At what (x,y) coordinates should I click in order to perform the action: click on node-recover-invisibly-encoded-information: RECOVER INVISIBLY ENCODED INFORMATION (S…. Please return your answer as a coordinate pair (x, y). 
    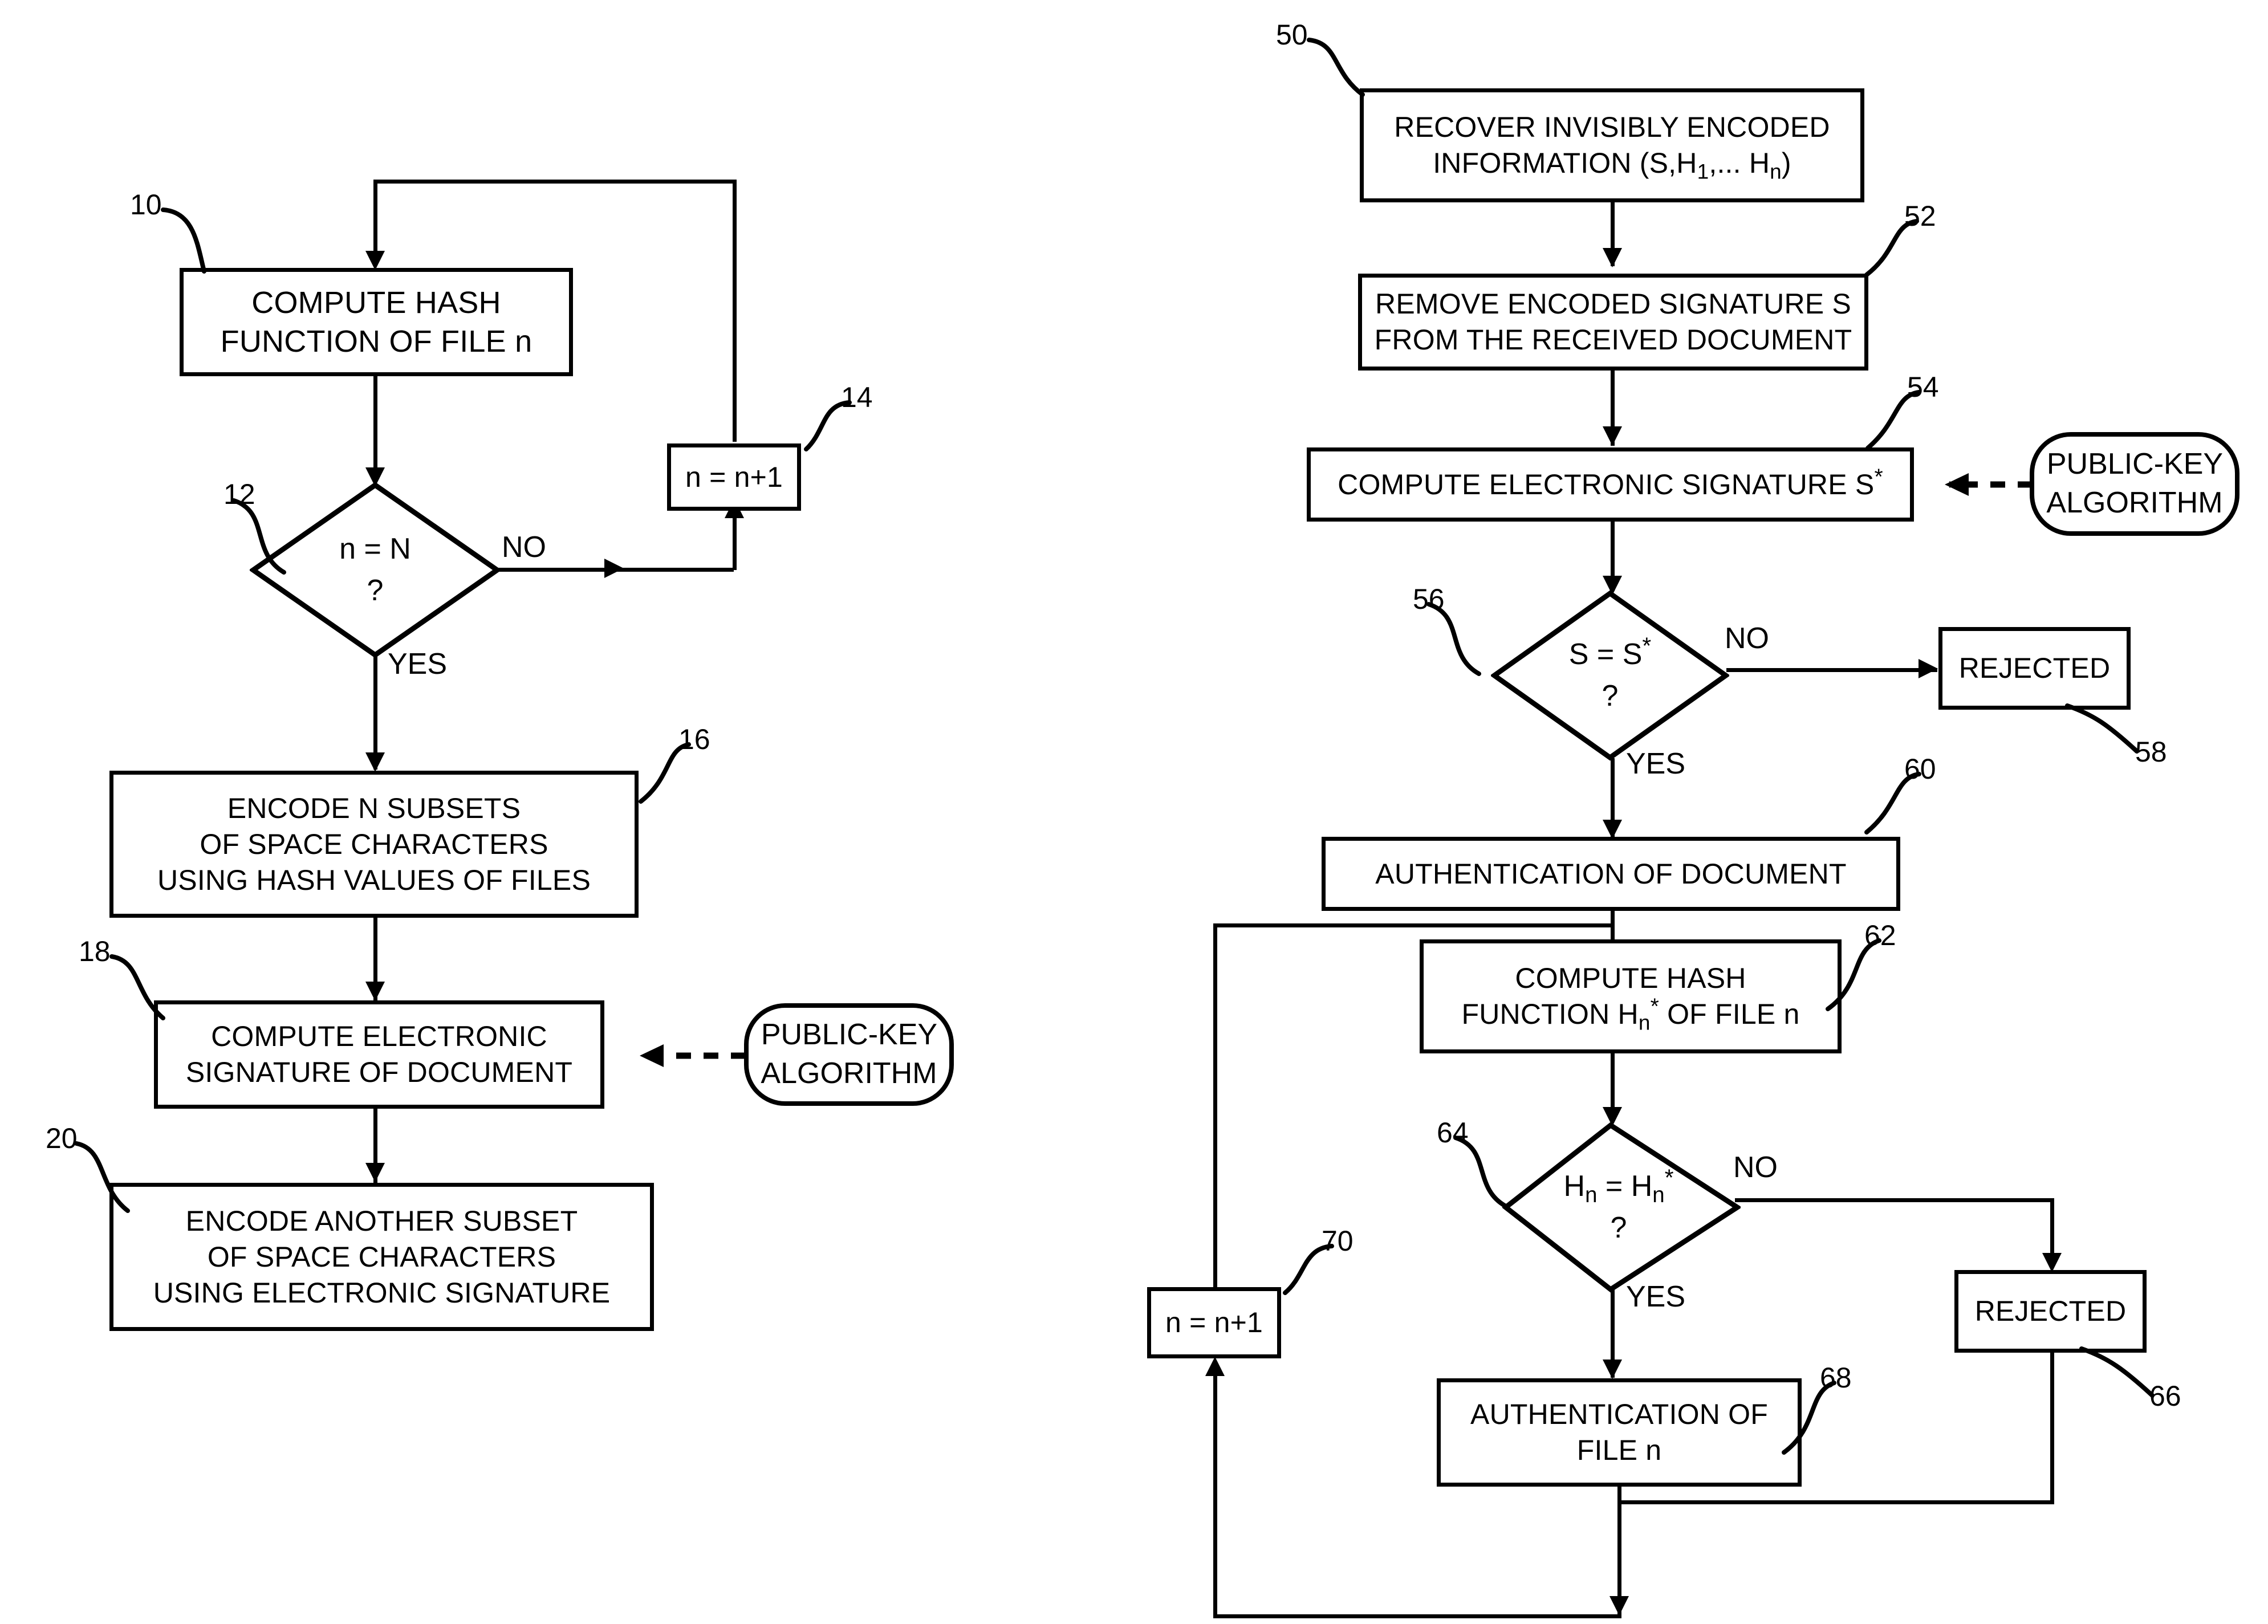
    Looking at the image, I should click on (1612, 145).